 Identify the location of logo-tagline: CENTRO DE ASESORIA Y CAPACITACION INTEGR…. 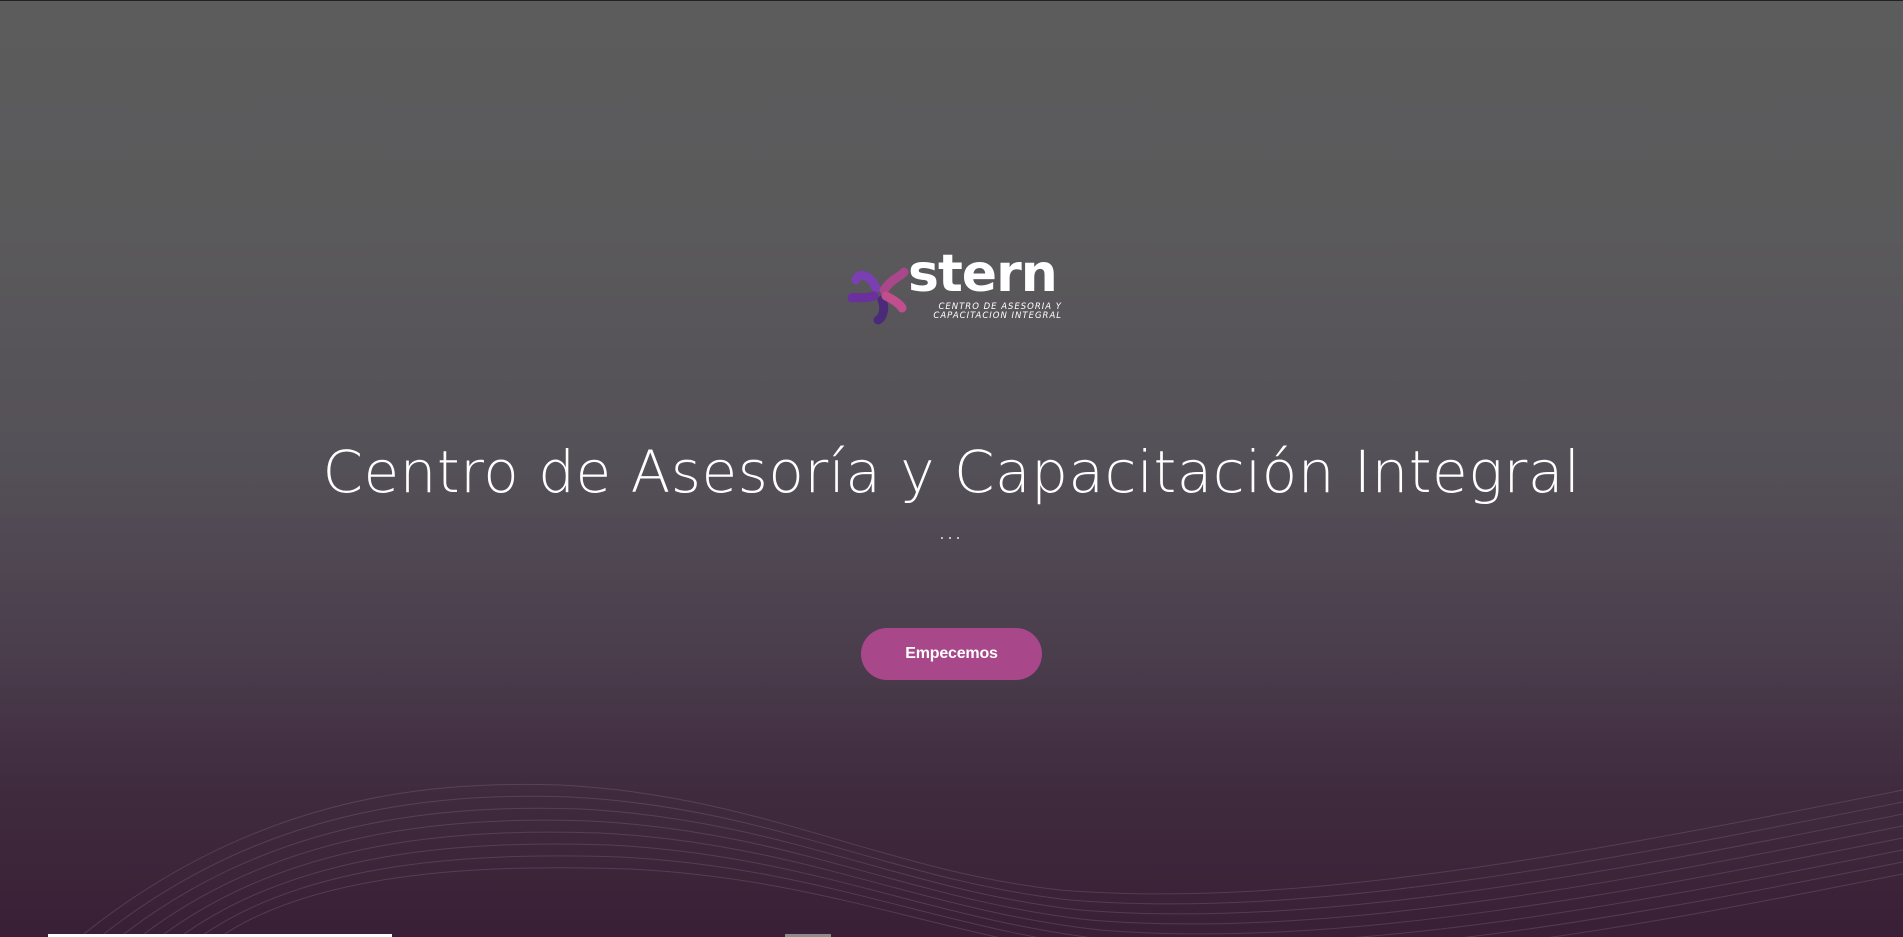
(987, 312).